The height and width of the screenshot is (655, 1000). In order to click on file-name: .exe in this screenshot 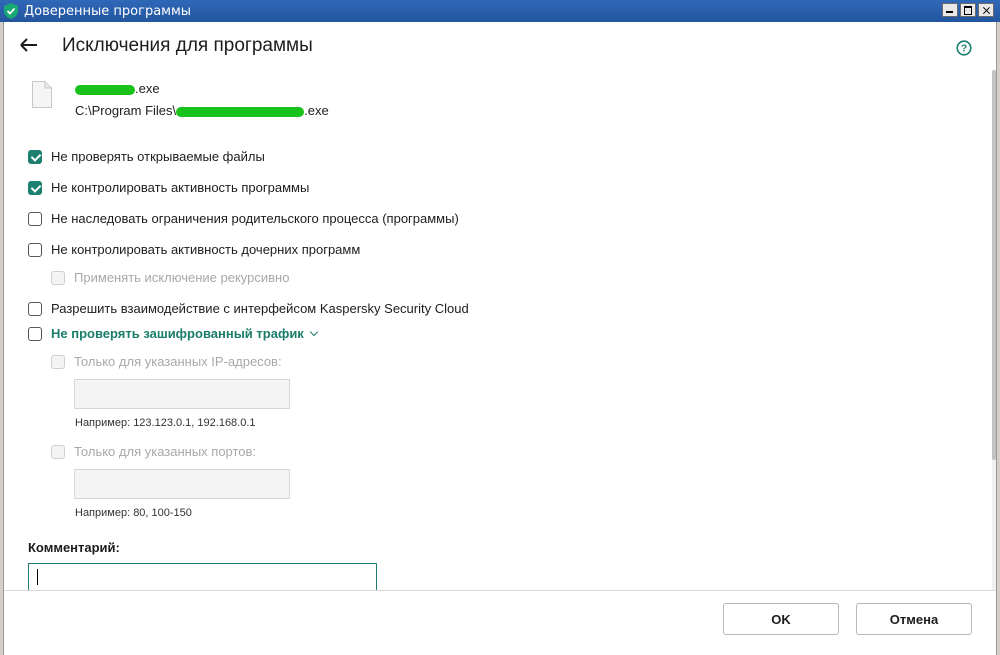, I will do `click(117, 88)`.